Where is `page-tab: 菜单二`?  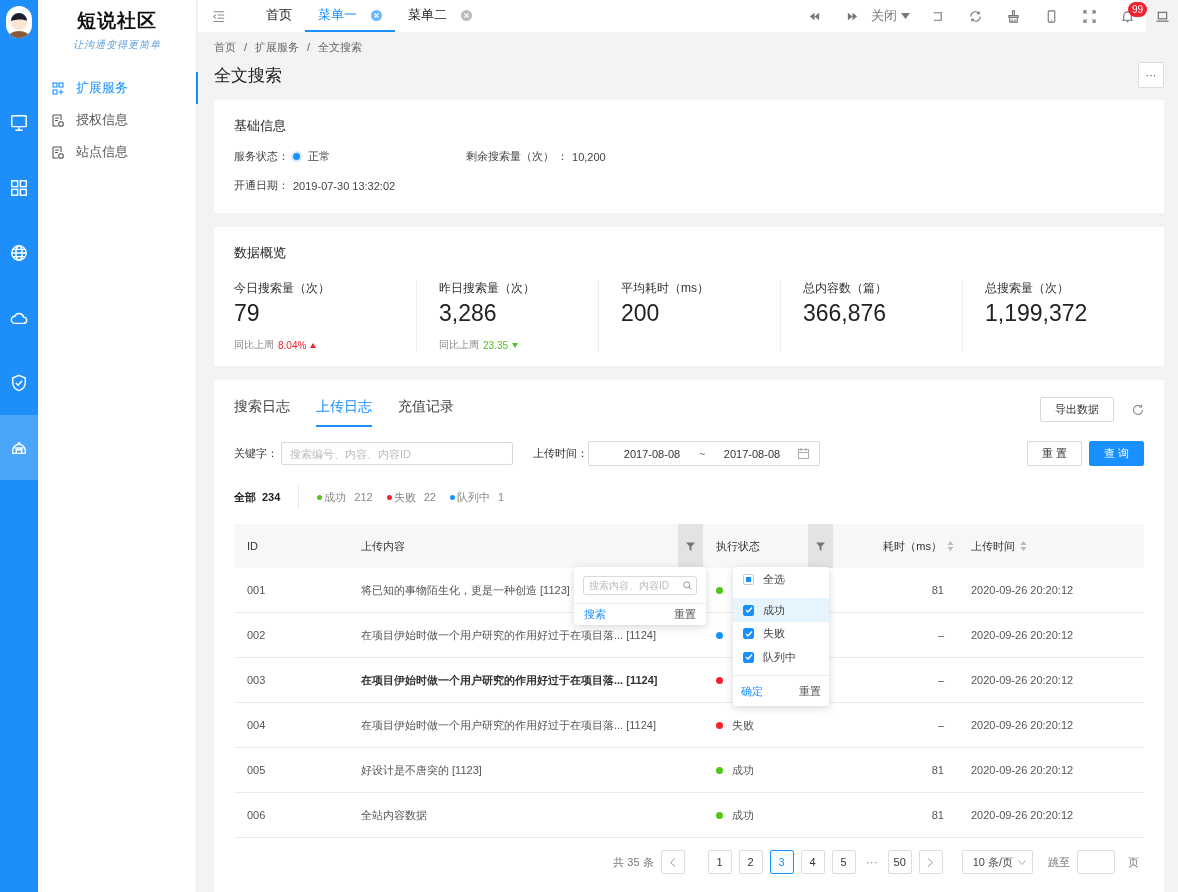 page-tab: 菜单二 is located at coordinates (440, 16).